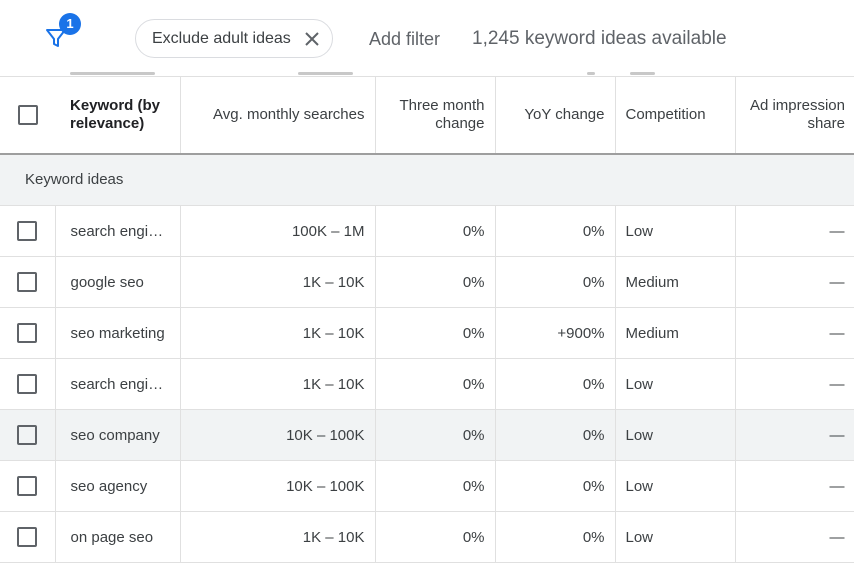  Describe the element at coordinates (555, 115) in the screenshot. I see `column-header-yoy-change: YoY change` at that location.